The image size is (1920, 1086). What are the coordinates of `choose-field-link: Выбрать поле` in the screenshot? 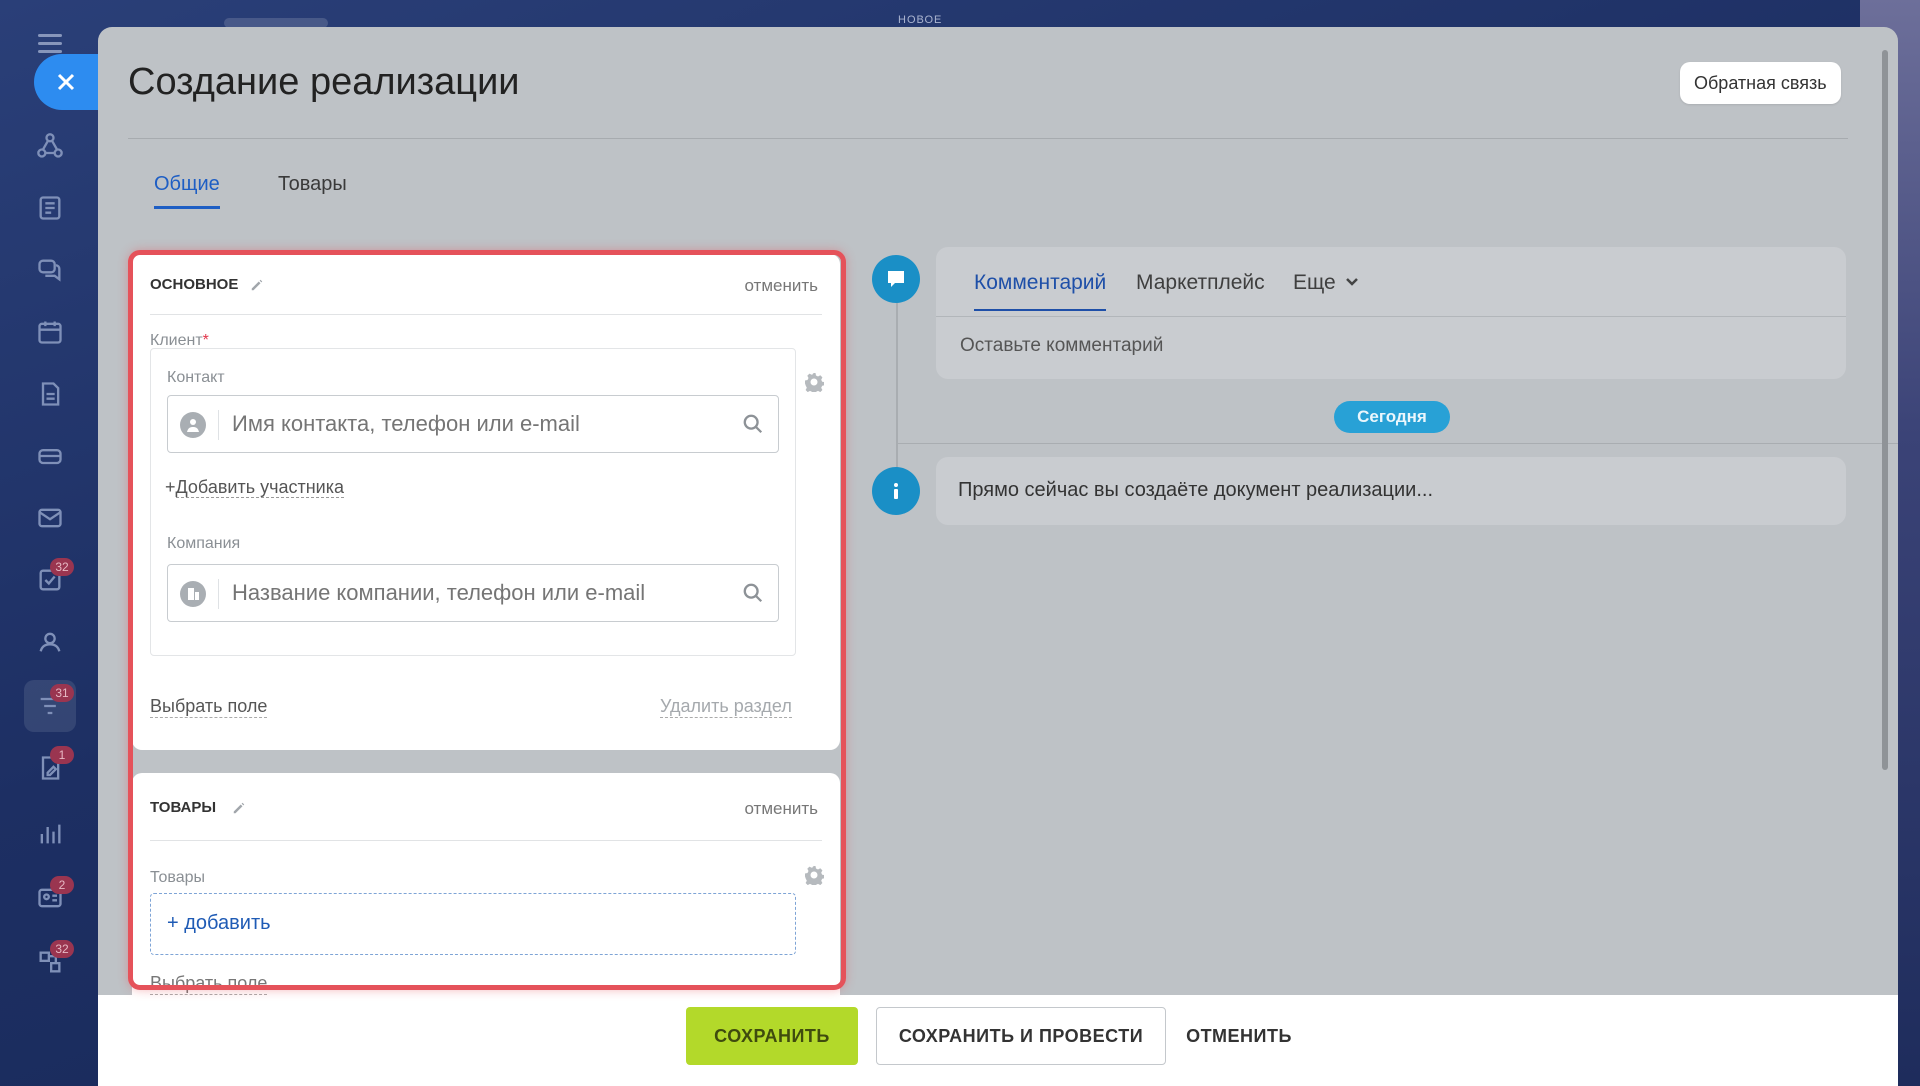 It's located at (209, 707).